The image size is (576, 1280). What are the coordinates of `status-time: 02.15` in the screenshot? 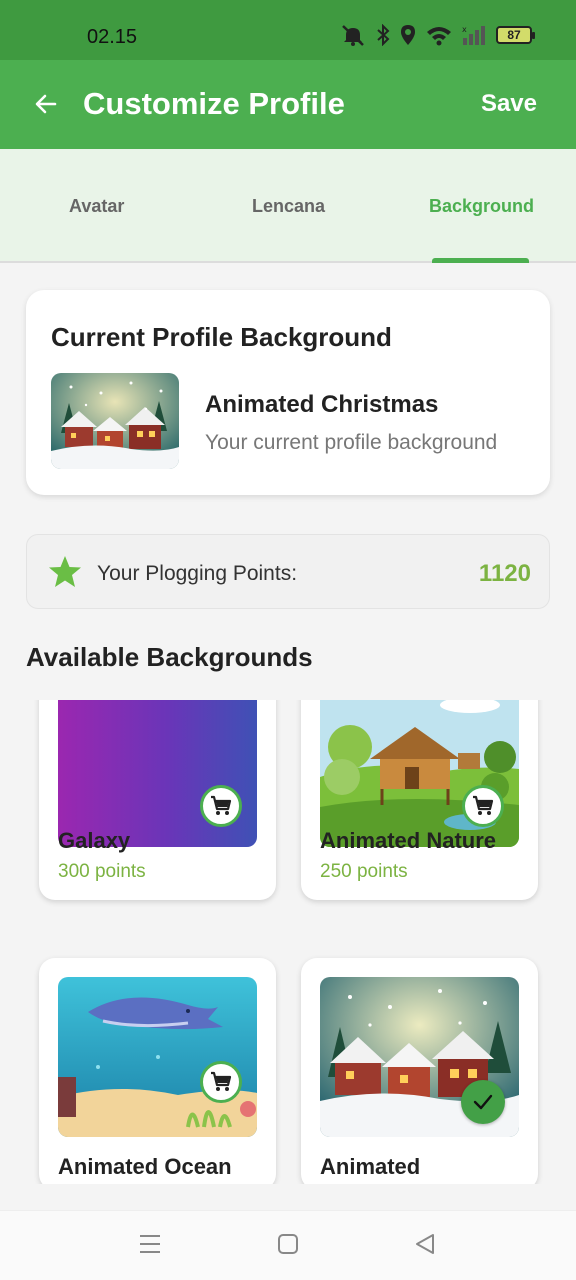 It's located at (112, 37).